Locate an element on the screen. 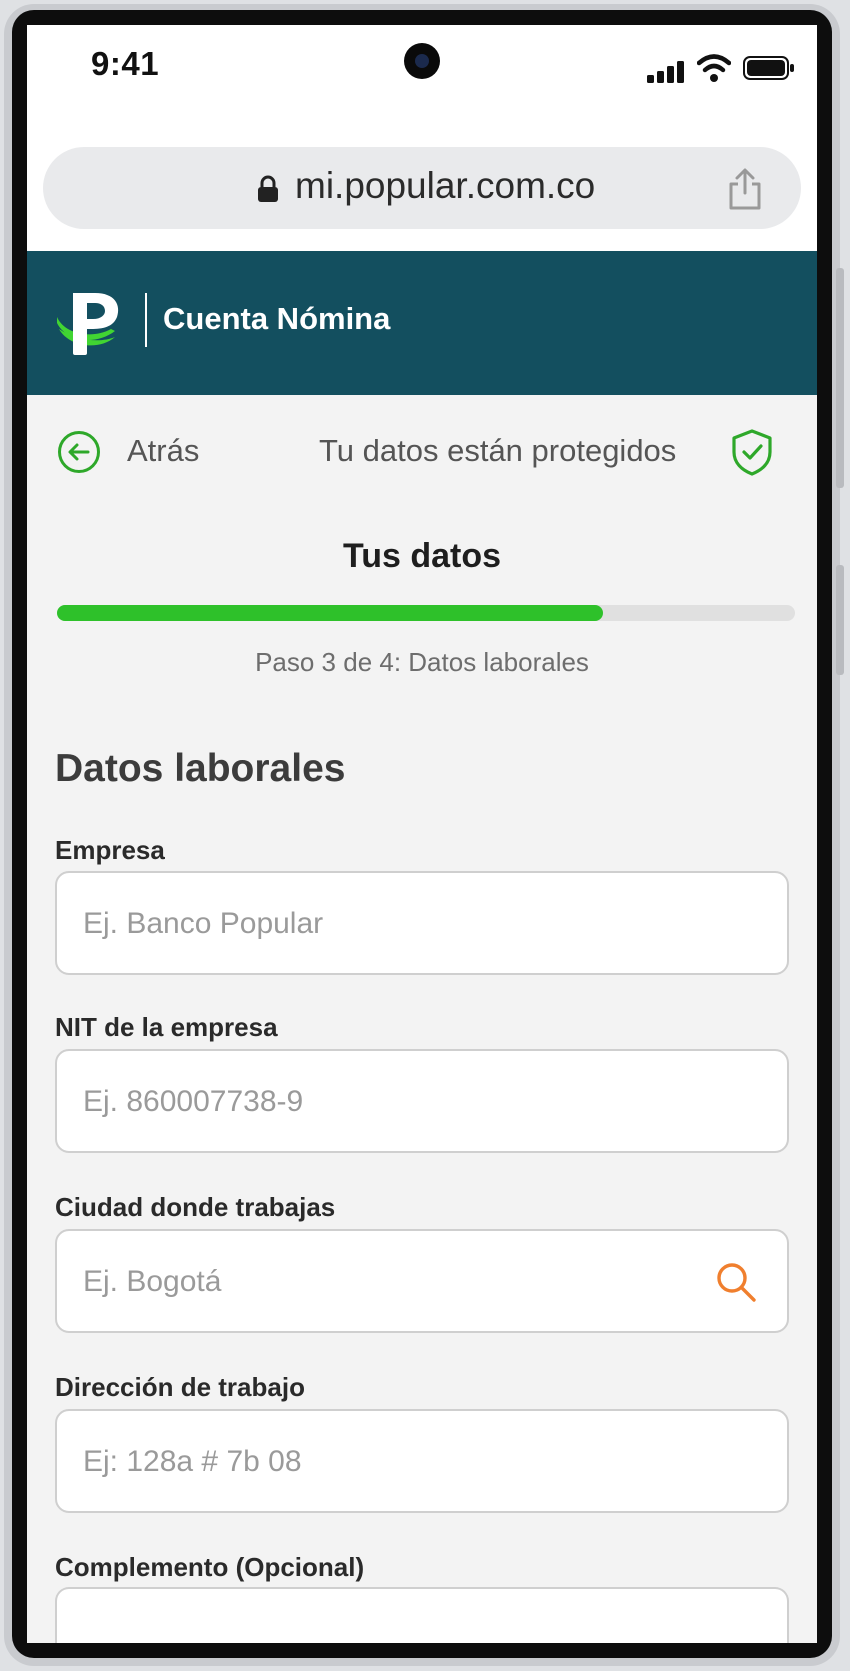  progress-fill is located at coordinates (330, 613).